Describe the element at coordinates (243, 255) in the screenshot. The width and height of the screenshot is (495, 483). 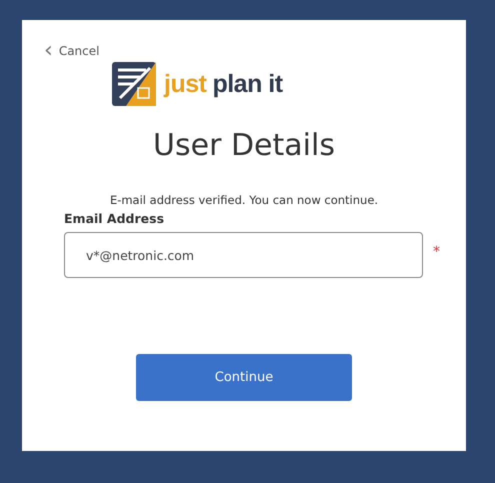
I see `email-field: v*@netronic.com` at that location.